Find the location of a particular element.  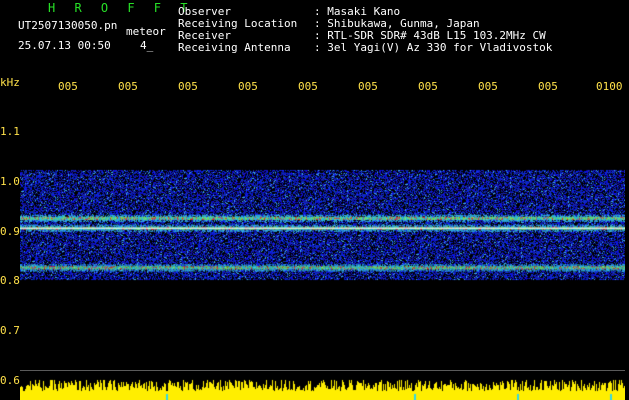

meteor-label: meteor is located at coordinates (146, 31).